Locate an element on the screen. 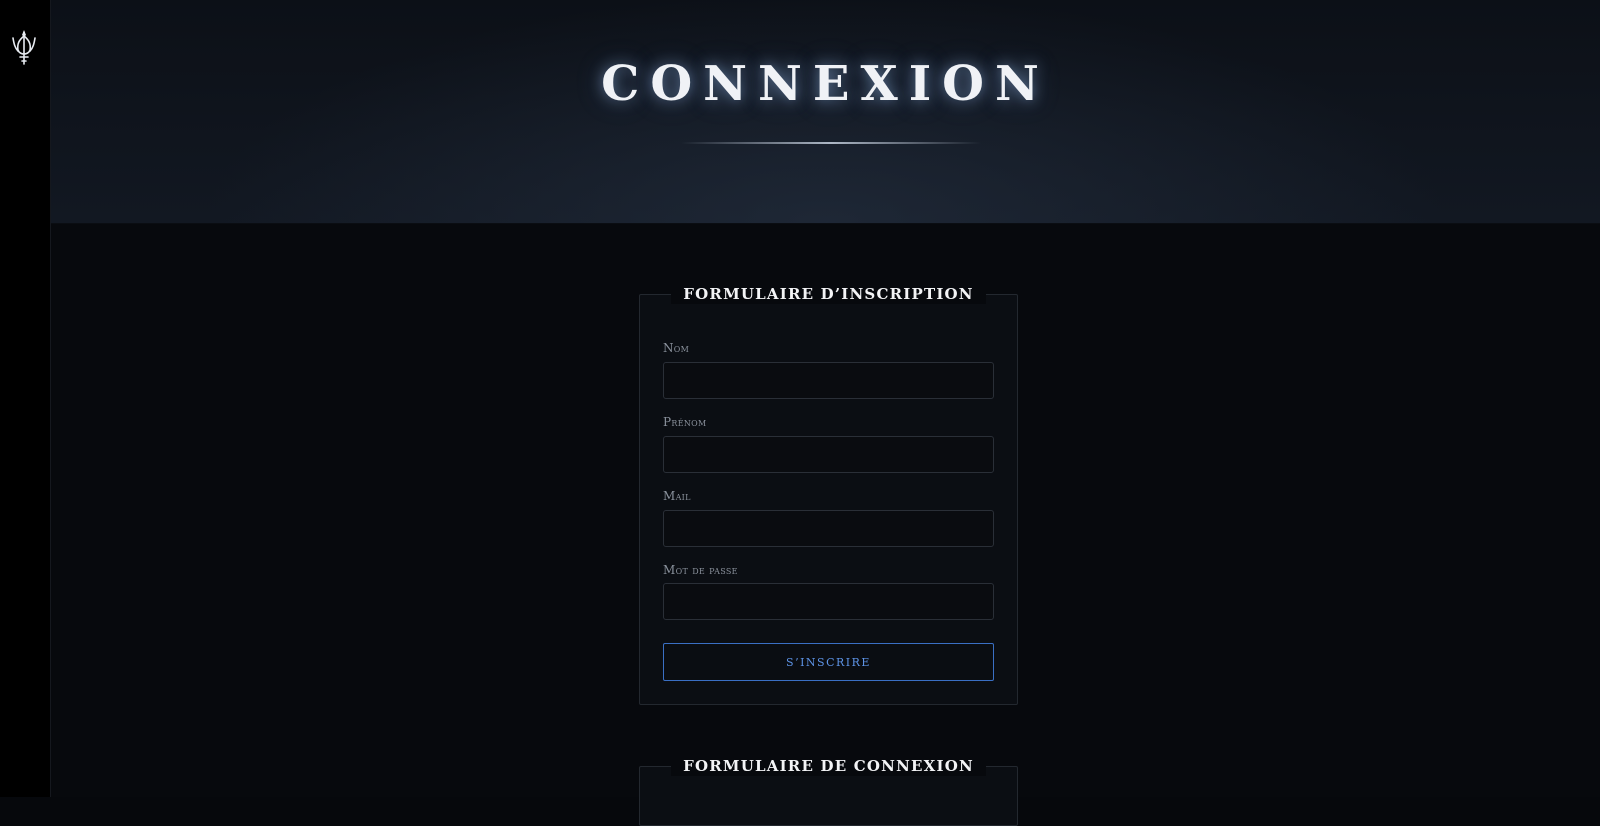 The image size is (1600, 826). login-form-title: FORMULAIRE DE CONNEXION is located at coordinates (828, 766).